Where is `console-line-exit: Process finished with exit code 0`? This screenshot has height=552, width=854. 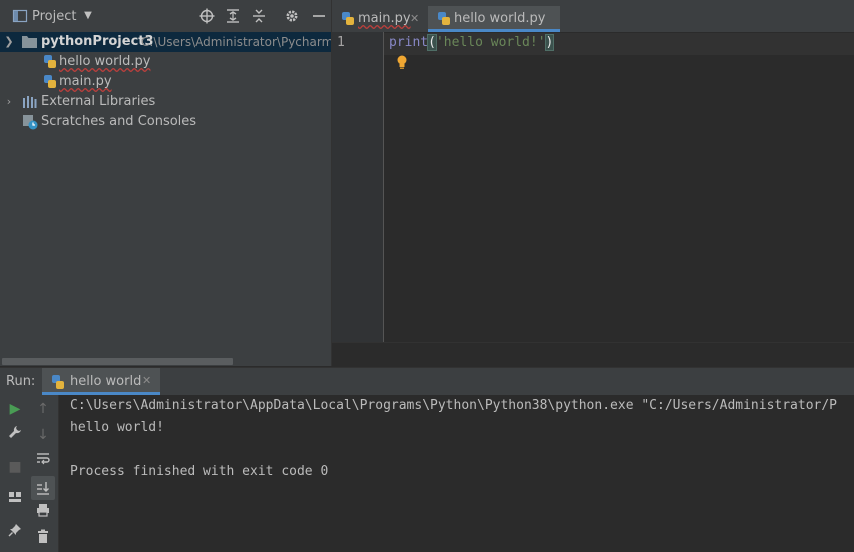 console-line-exit: Process finished with exit code 0 is located at coordinates (199, 471).